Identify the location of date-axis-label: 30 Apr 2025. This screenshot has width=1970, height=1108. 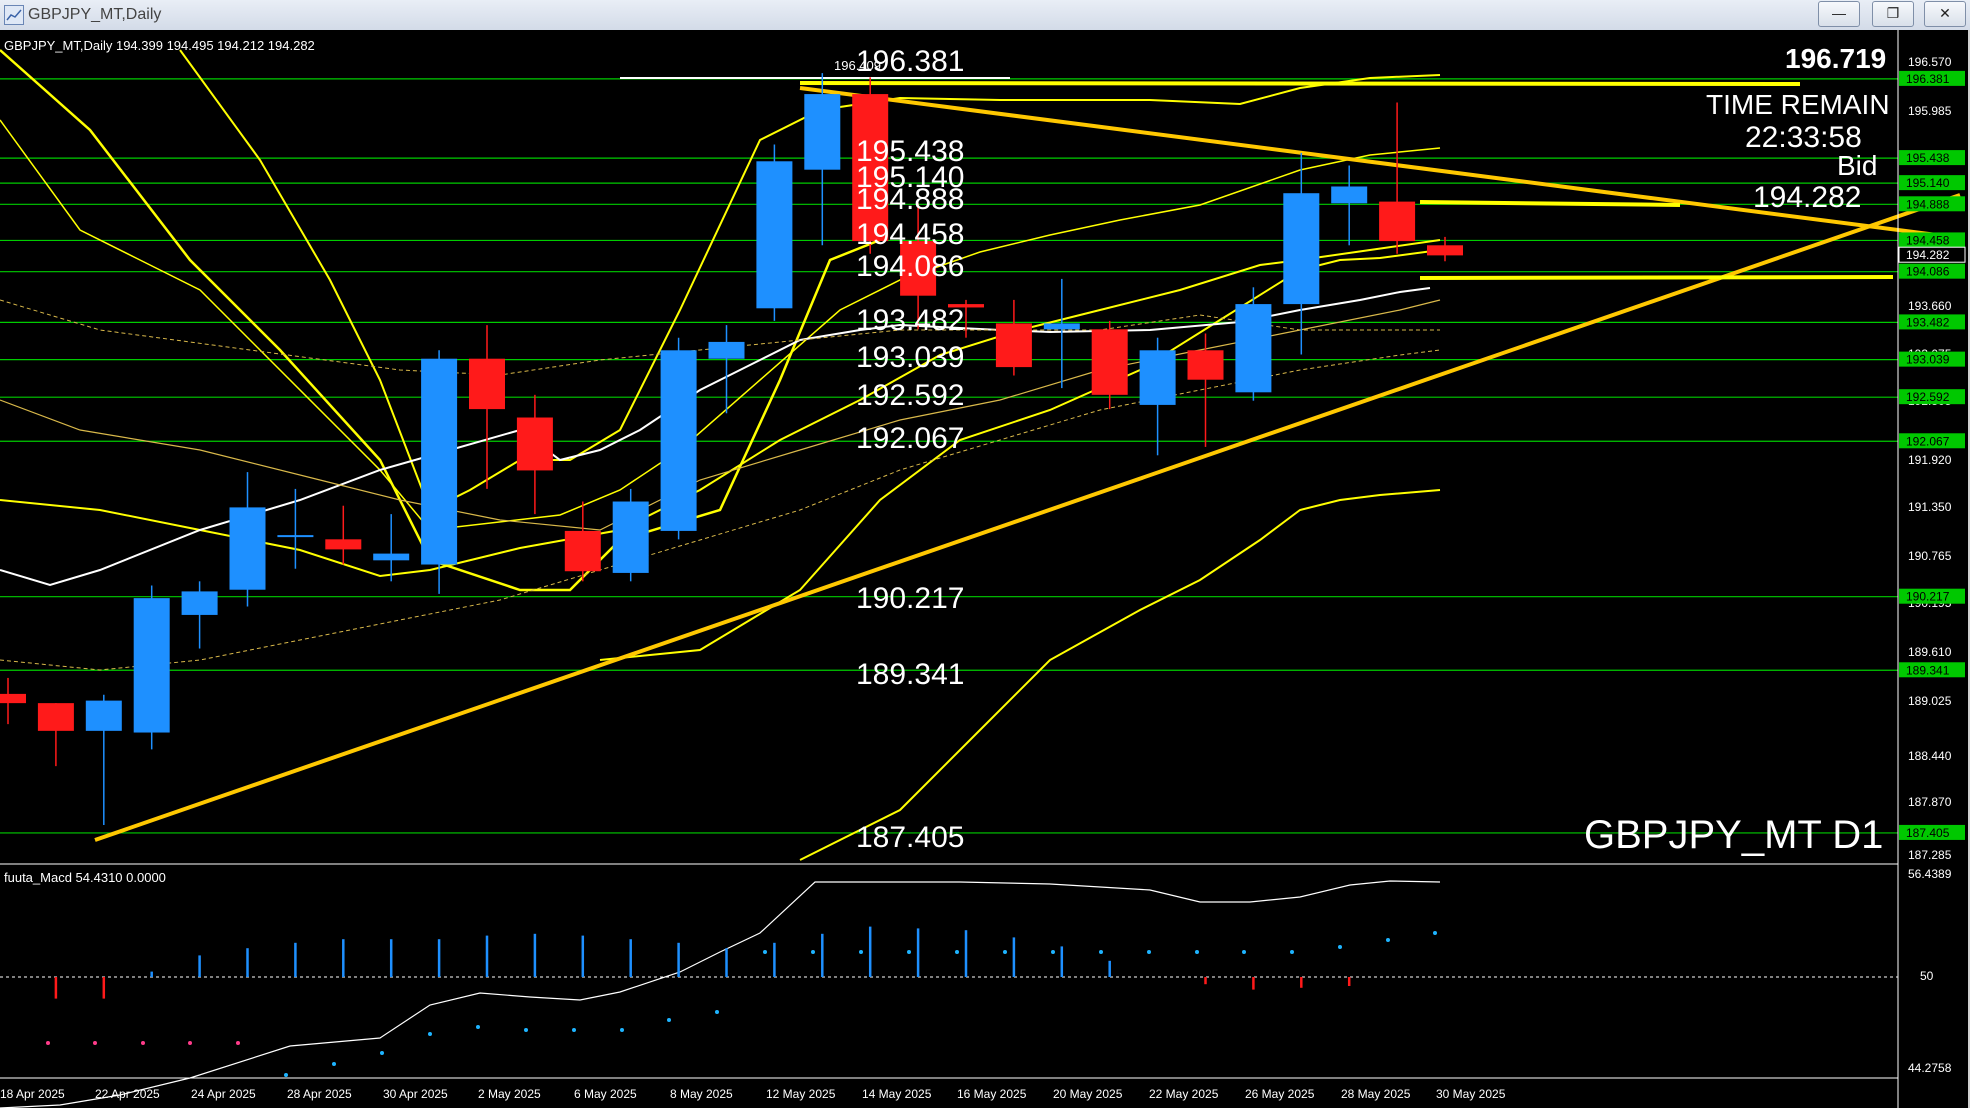
(415, 1094).